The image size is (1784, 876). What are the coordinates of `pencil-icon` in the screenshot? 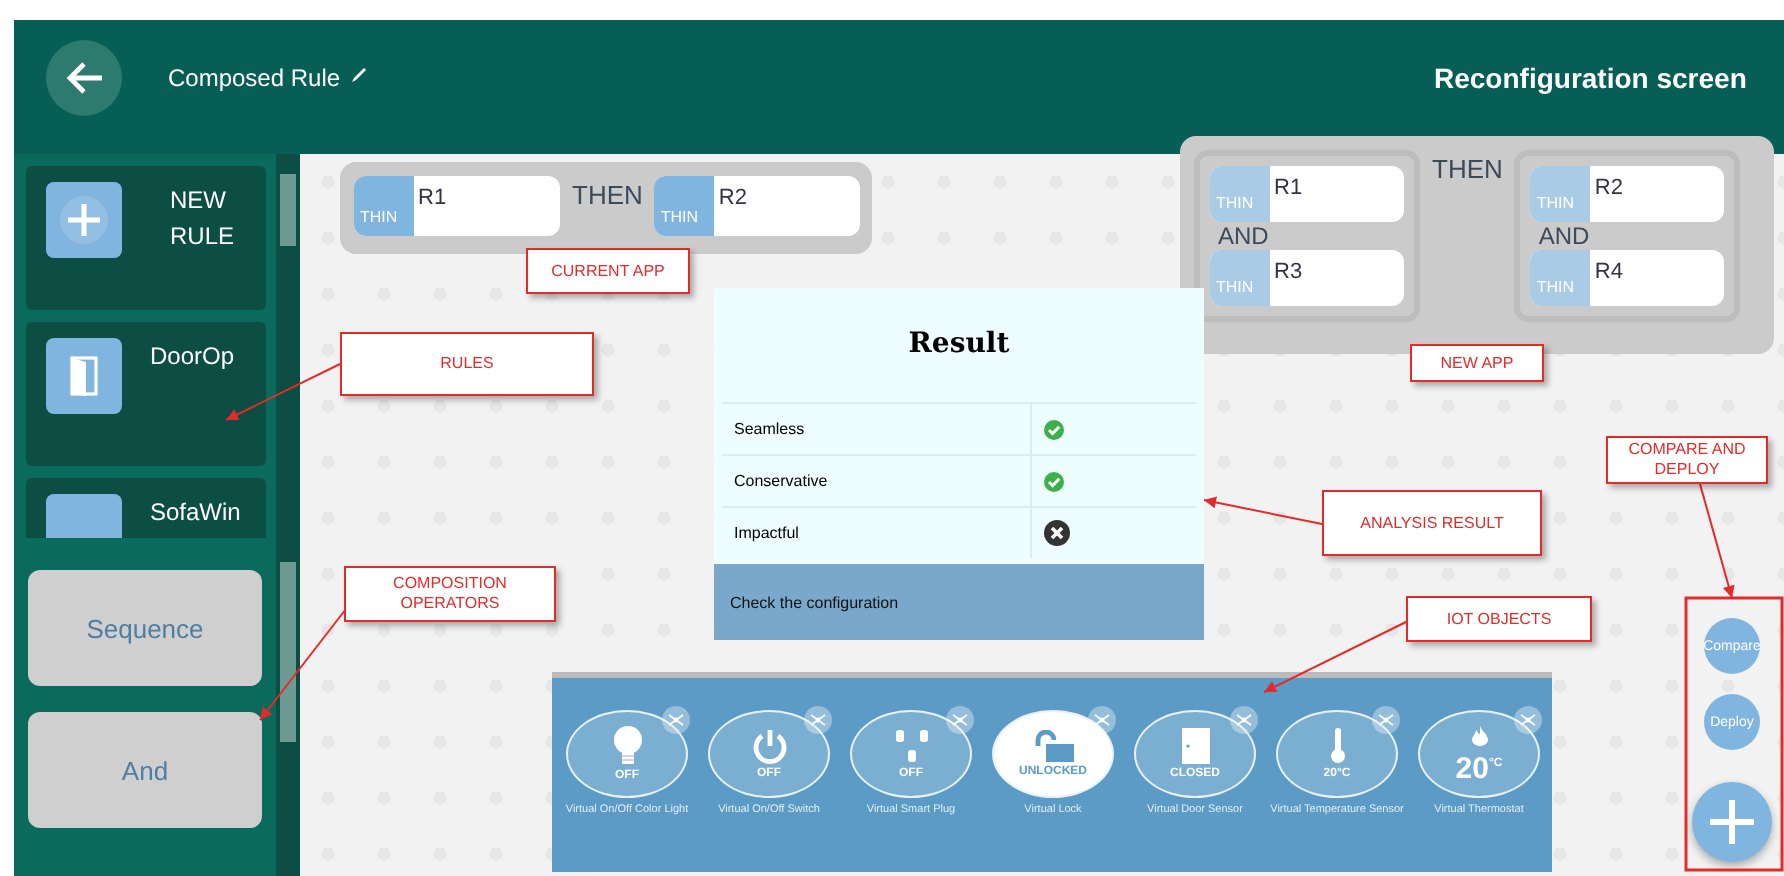 It's located at (359, 75).